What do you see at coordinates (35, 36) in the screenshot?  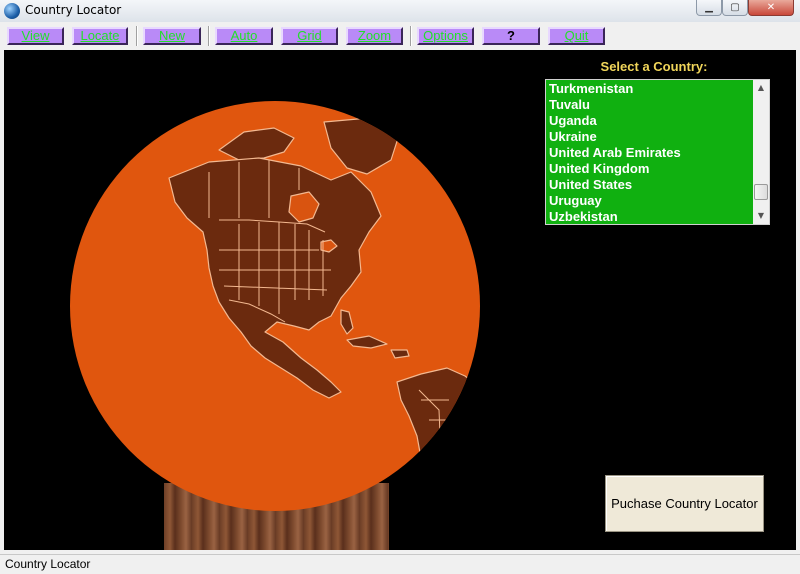 I see `view-button: View` at bounding box center [35, 36].